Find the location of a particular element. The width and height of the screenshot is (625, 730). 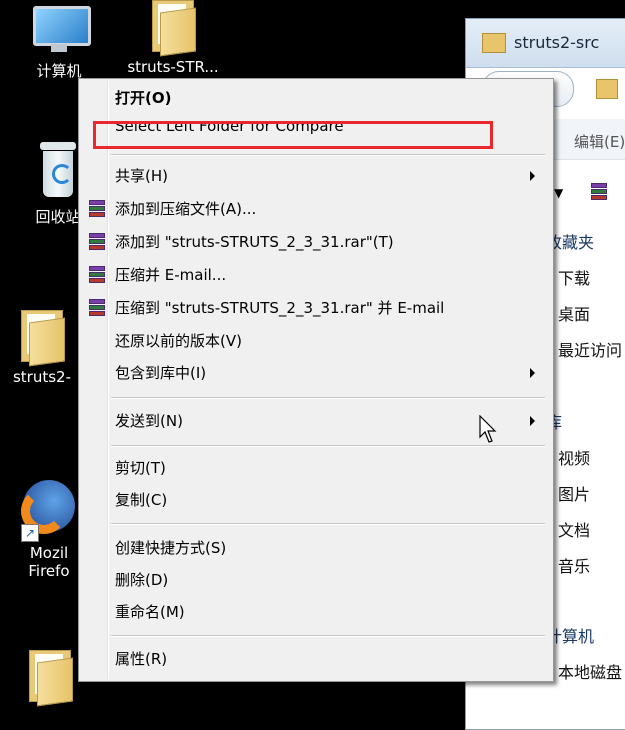

mouse-cursor-icon is located at coordinates (488, 429).